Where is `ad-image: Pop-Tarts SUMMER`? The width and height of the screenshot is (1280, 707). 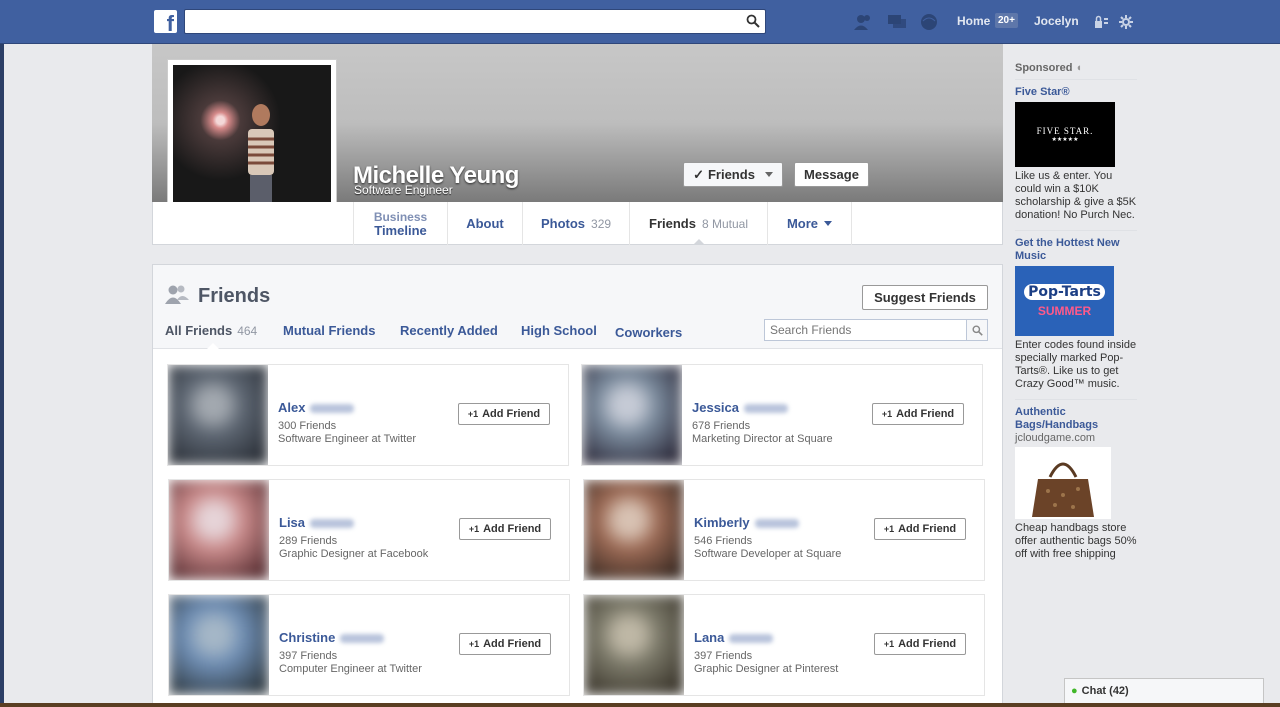
ad-image: Pop-Tarts SUMMER is located at coordinates (1064, 301).